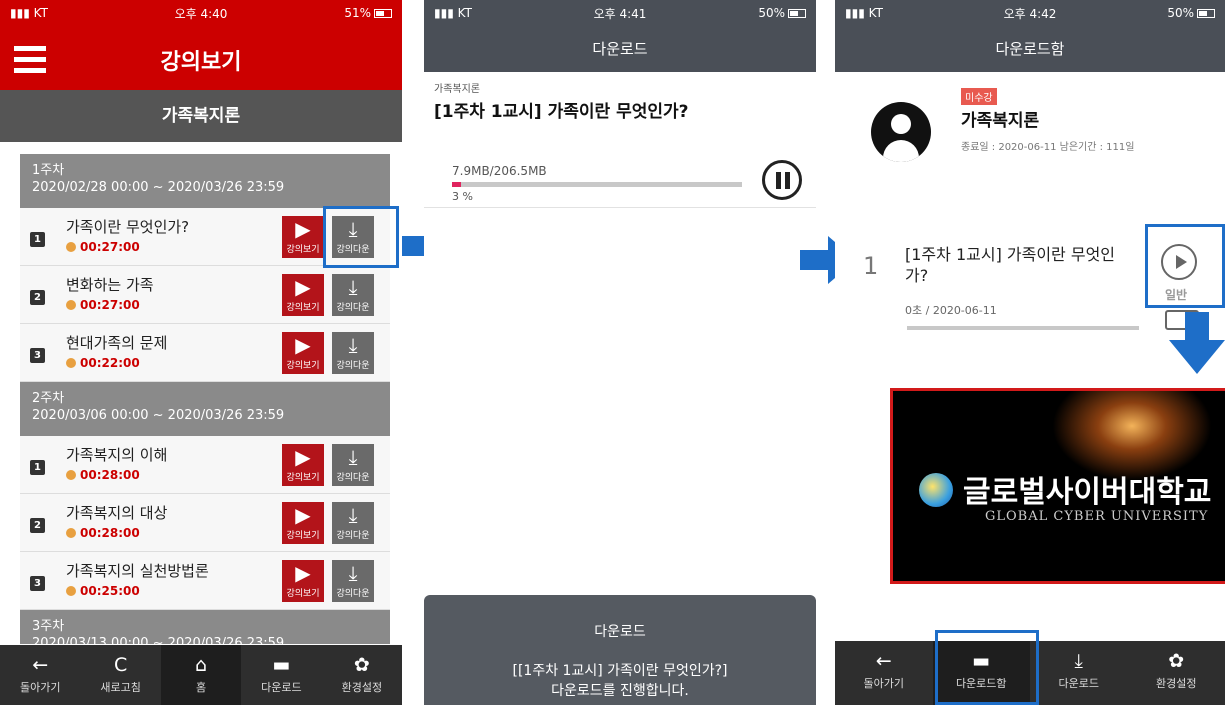 The height and width of the screenshot is (705, 1225). What do you see at coordinates (40, 665) in the screenshot?
I see `back-arrow-icon: ←` at bounding box center [40, 665].